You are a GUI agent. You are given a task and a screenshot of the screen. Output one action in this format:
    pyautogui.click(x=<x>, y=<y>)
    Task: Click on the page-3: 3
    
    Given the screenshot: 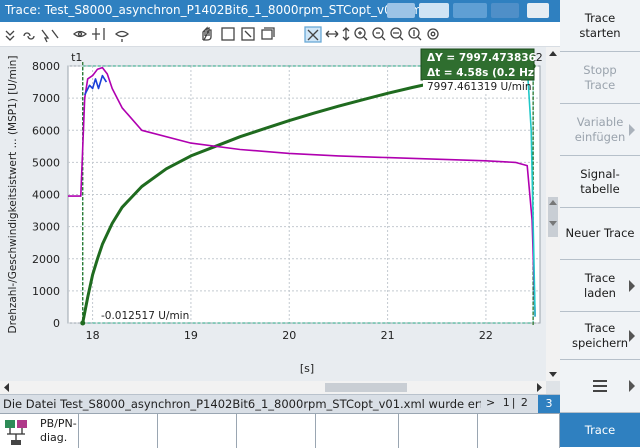 What is the action you would take?
    pyautogui.click(x=549, y=404)
    